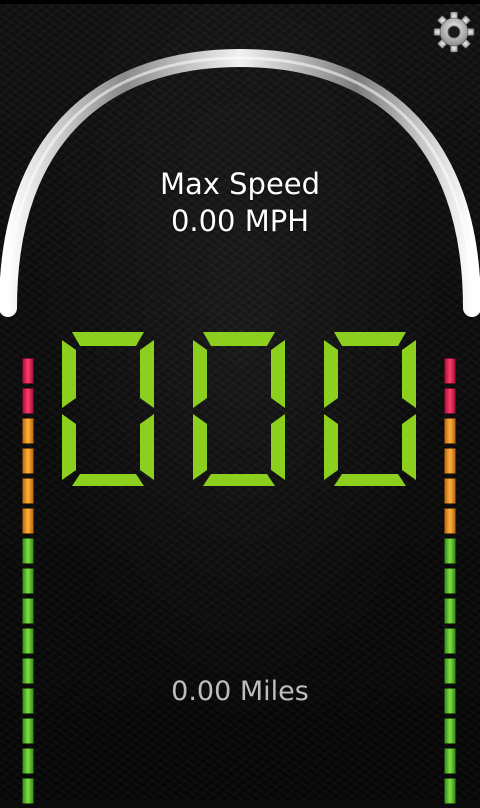 This screenshot has width=480, height=808. Describe the element at coordinates (108, 409) in the screenshot. I see `speed-digit-1: 0` at that location.